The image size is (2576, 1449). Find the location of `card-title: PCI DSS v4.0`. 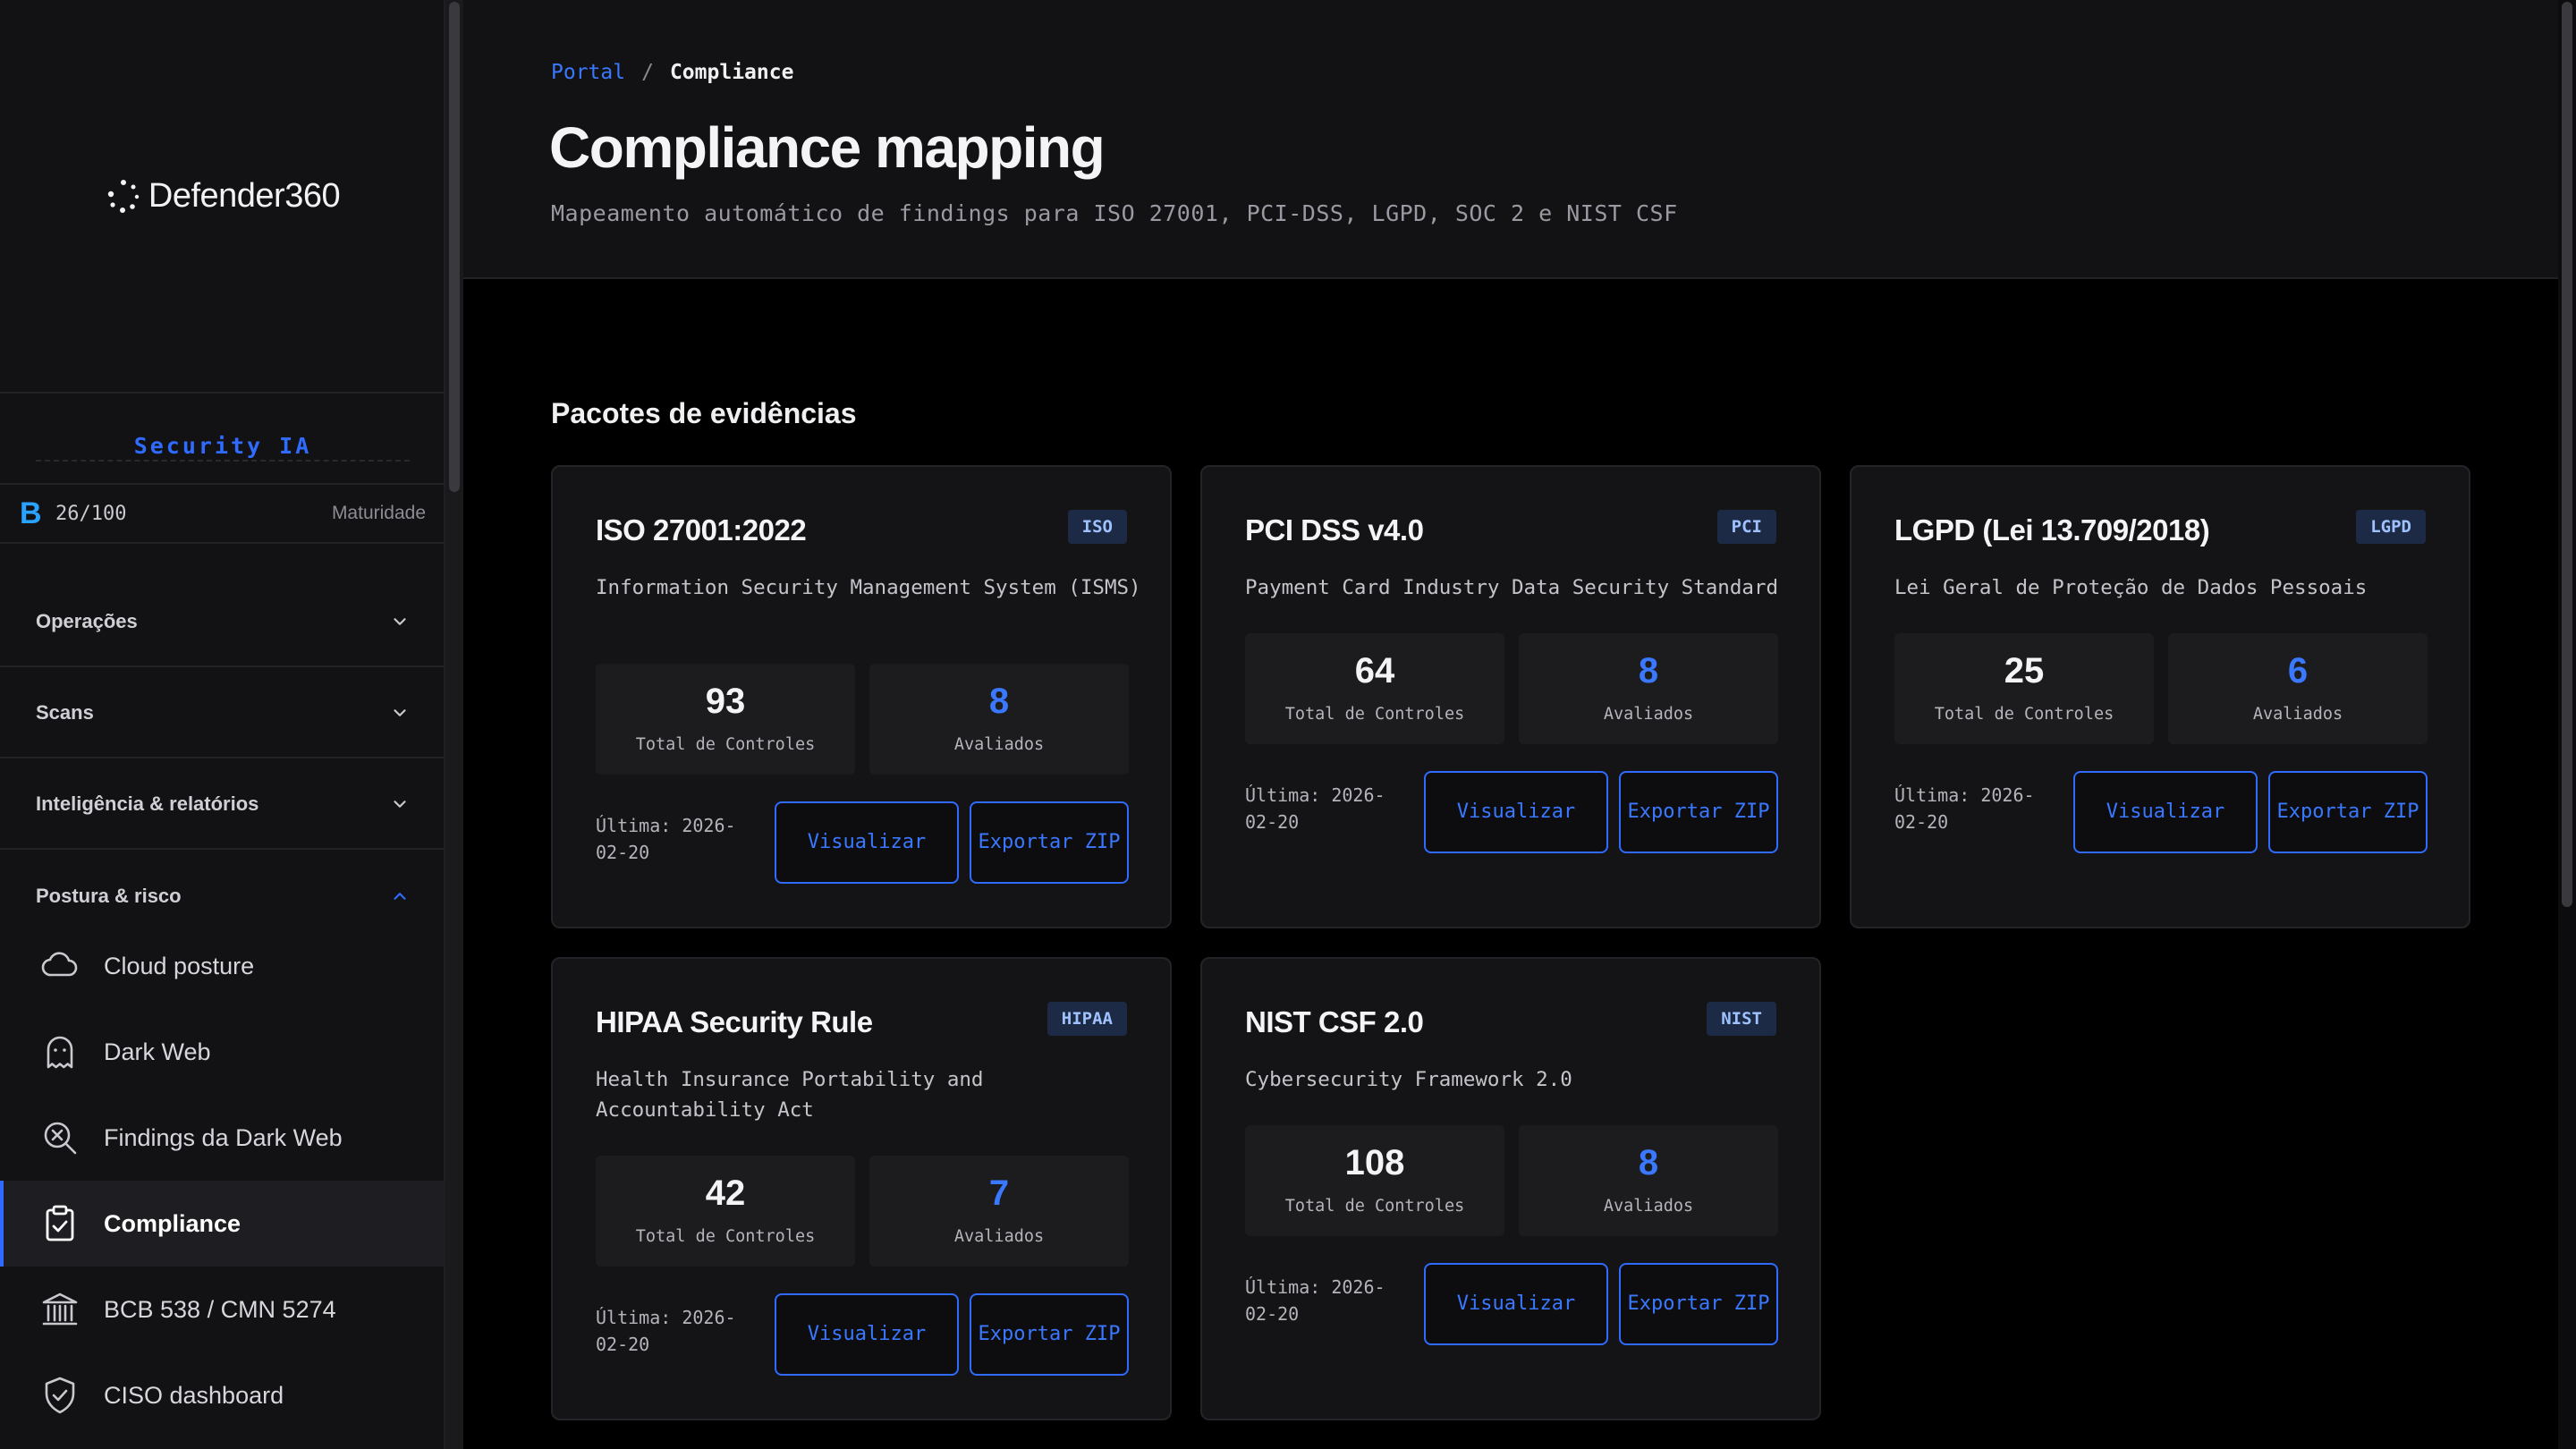

card-title: PCI DSS v4.0 is located at coordinates (1334, 530).